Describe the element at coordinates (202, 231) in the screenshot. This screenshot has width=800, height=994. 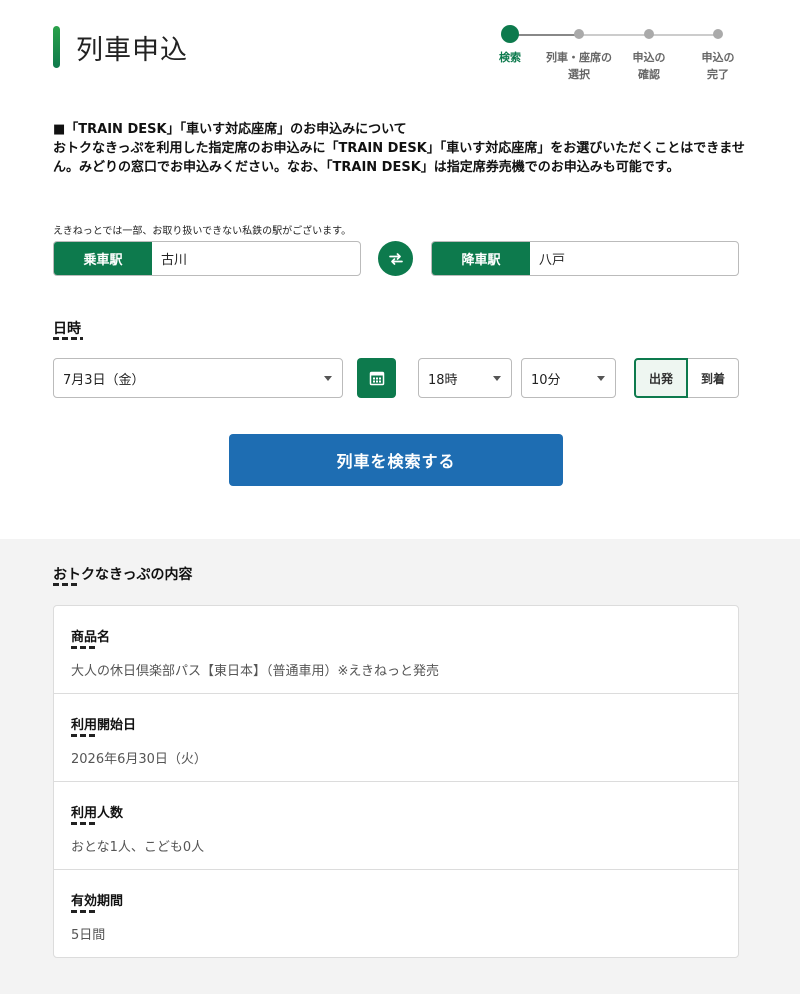
I see `private-rail-note: えきねっとでは一部、お取り扱いできない私鉄の駅がございます。` at that location.